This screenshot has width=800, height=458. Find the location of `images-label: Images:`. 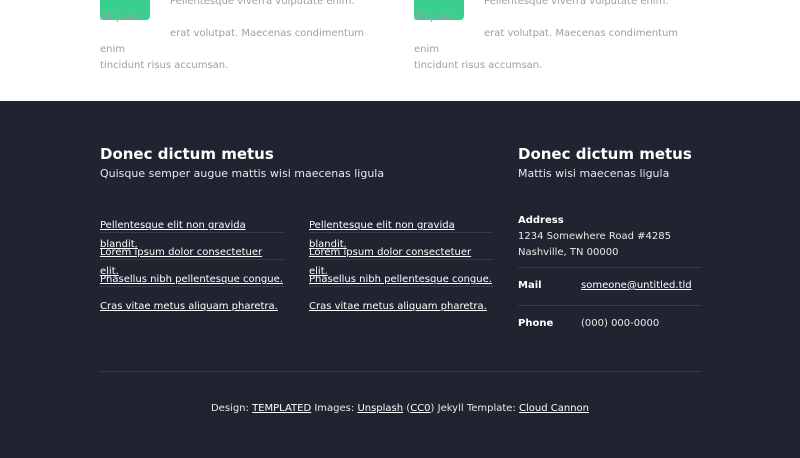

images-label: Images: is located at coordinates (334, 408).